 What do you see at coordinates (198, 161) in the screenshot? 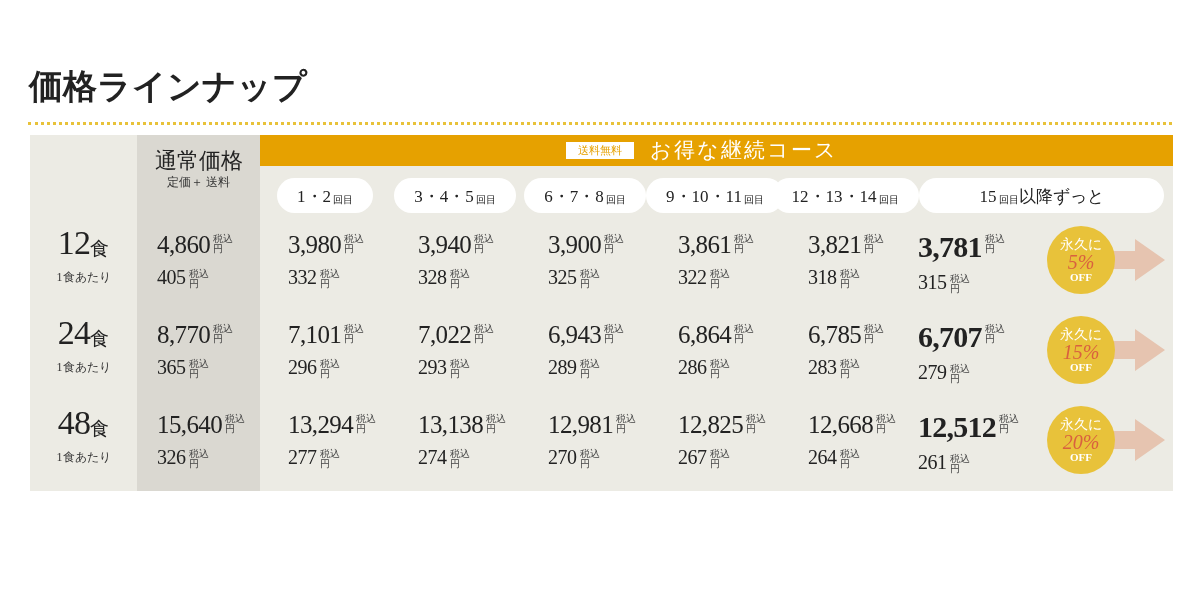
I see `column-title: 通常価格` at bounding box center [198, 161].